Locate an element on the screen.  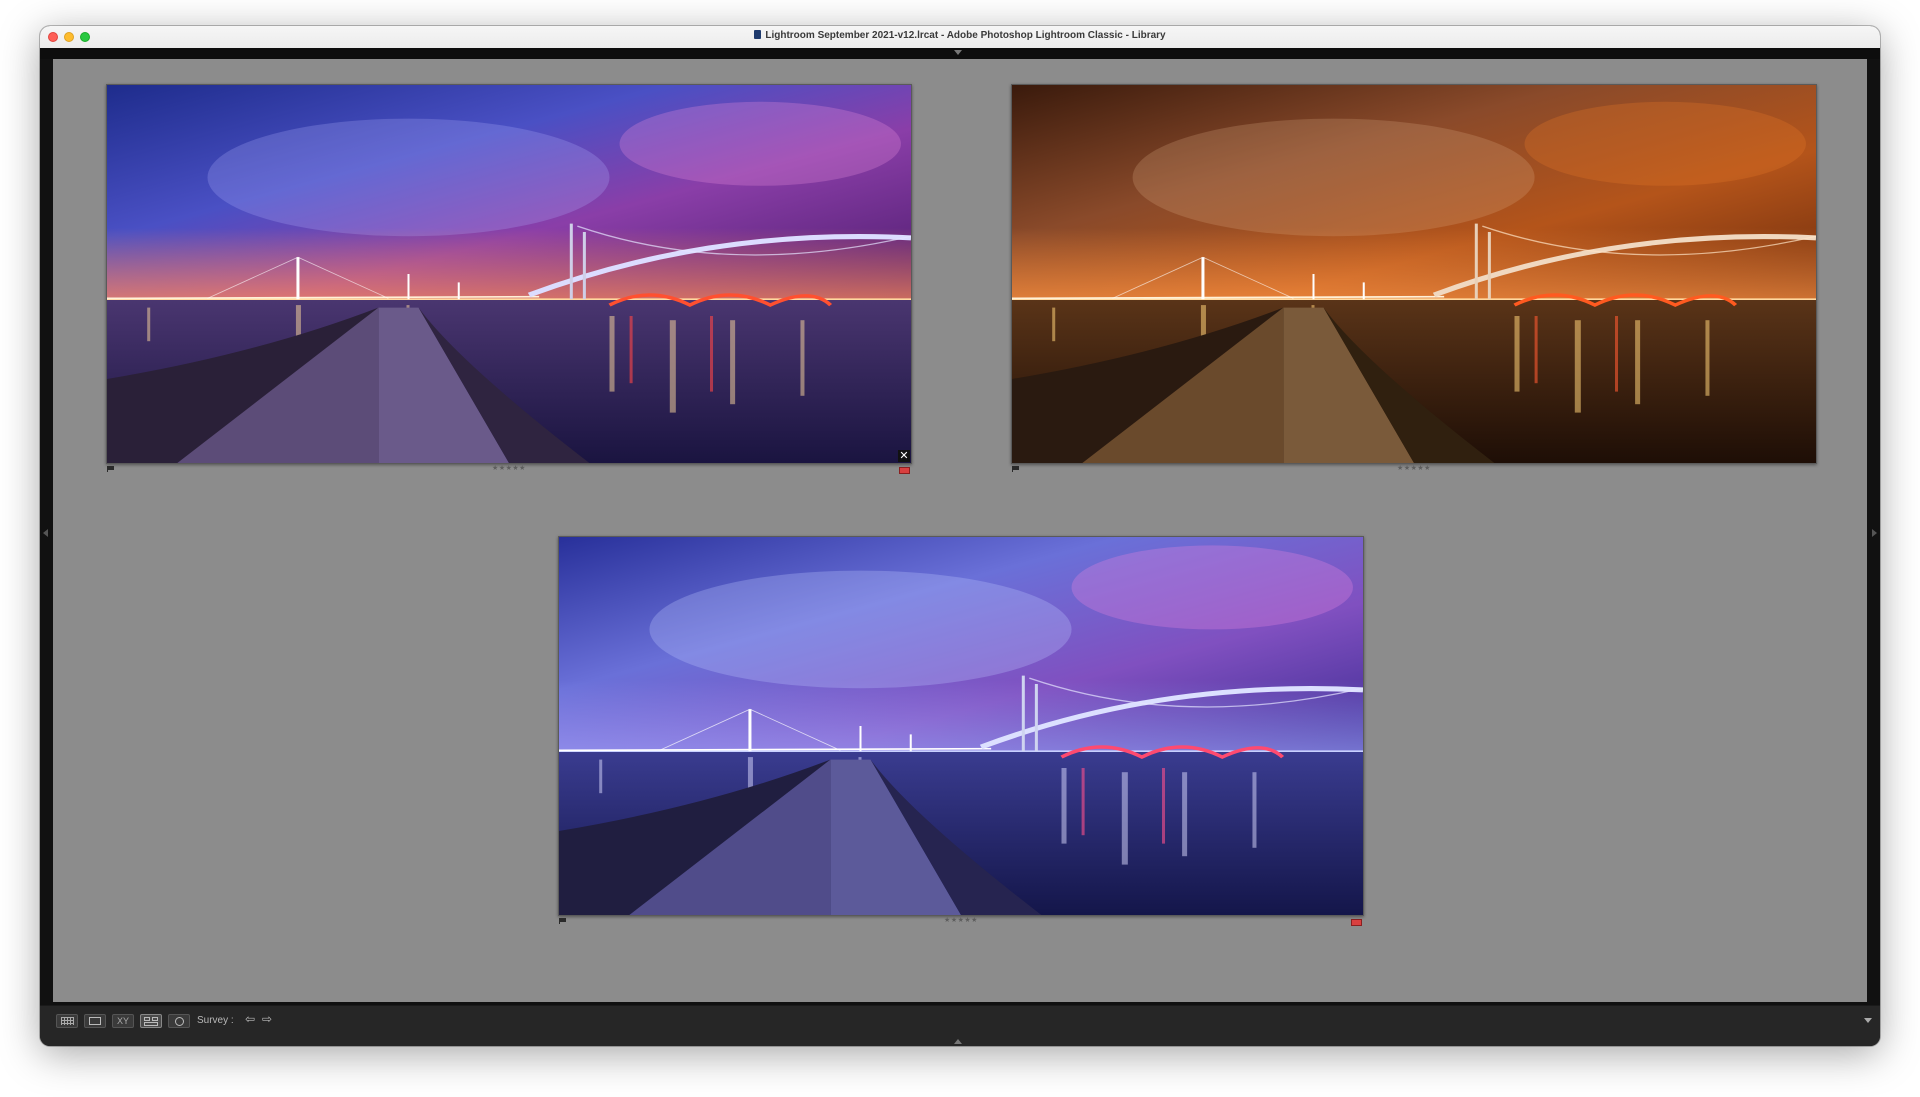
right-panel-toggle is located at coordinates (1873, 532).